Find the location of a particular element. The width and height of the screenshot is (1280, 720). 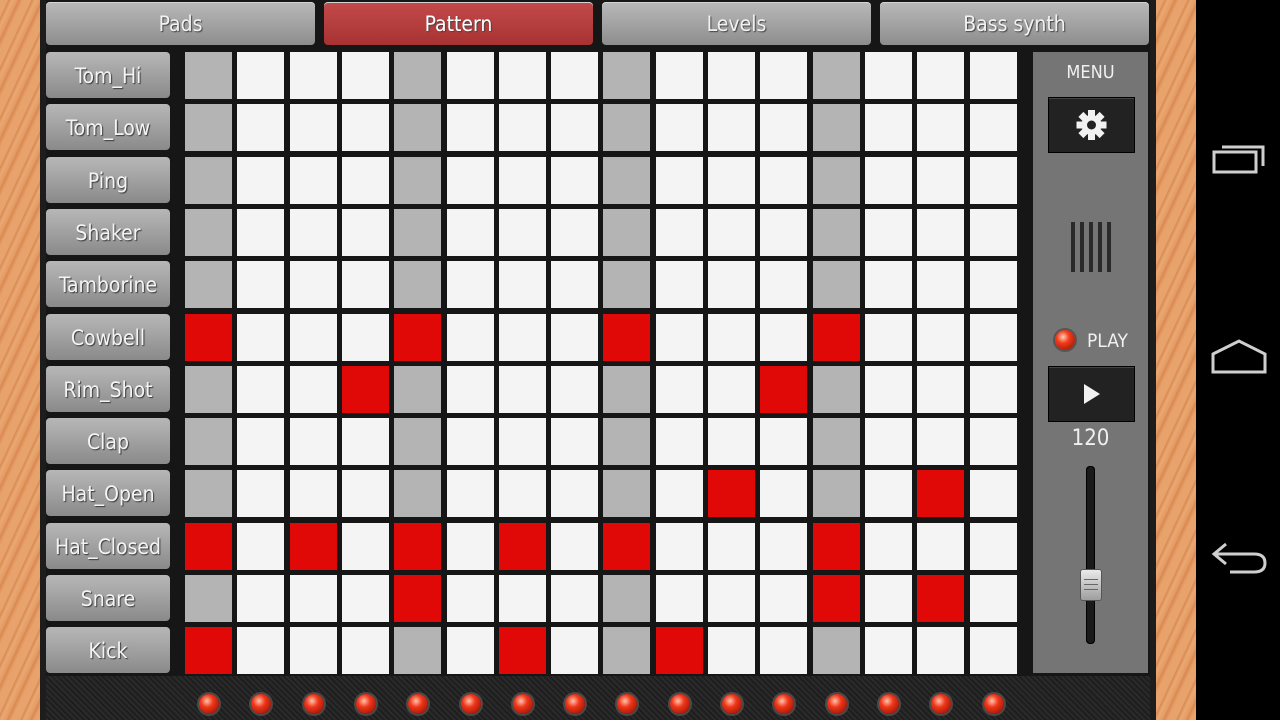

instrument-button-shaker: Shaker is located at coordinates (108, 231).